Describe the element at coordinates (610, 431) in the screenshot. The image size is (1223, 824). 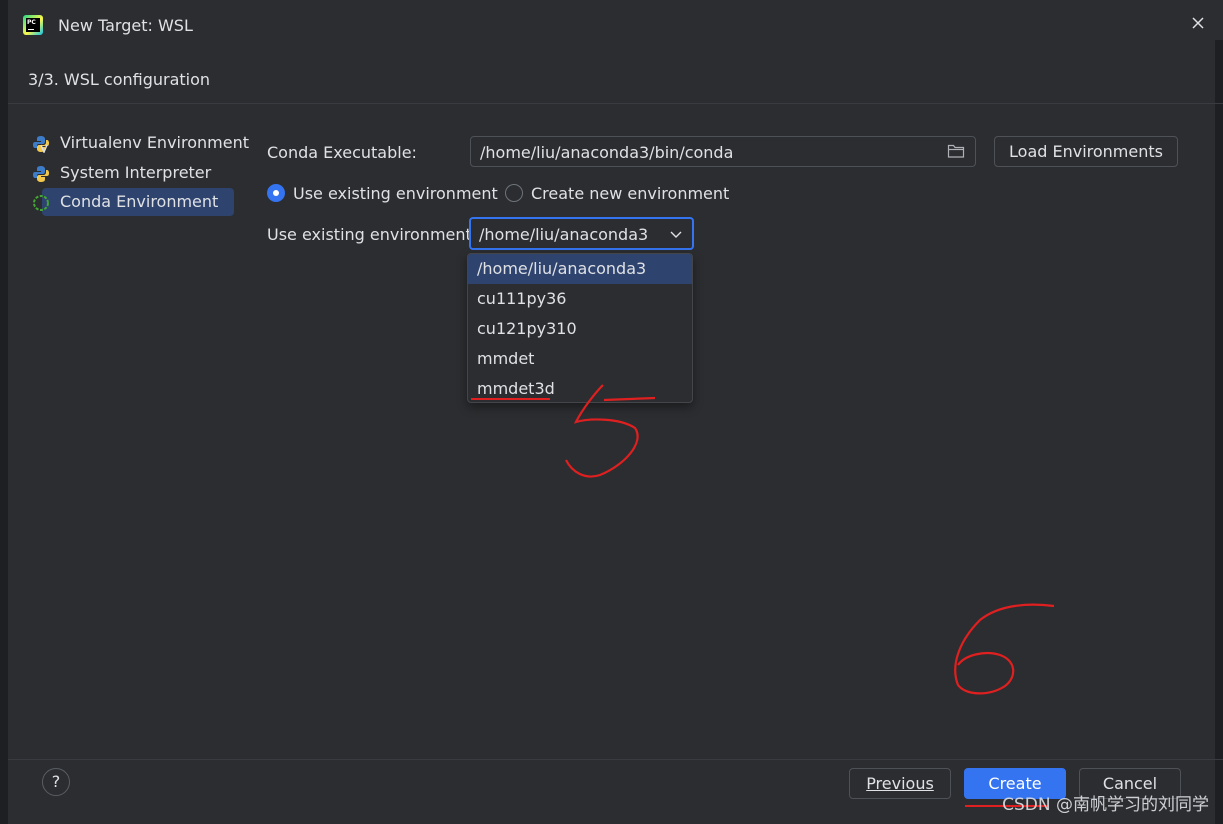
I see `handwritten-5-annotation` at that location.